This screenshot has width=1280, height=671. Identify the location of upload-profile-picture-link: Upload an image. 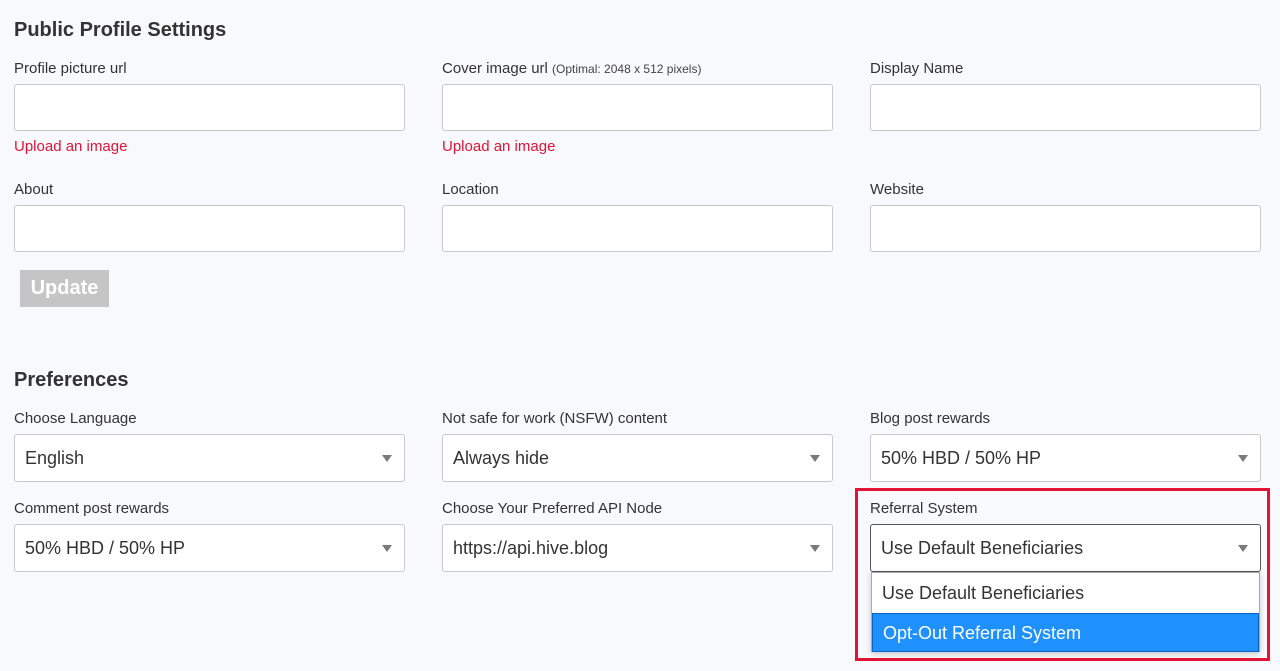
(70, 146).